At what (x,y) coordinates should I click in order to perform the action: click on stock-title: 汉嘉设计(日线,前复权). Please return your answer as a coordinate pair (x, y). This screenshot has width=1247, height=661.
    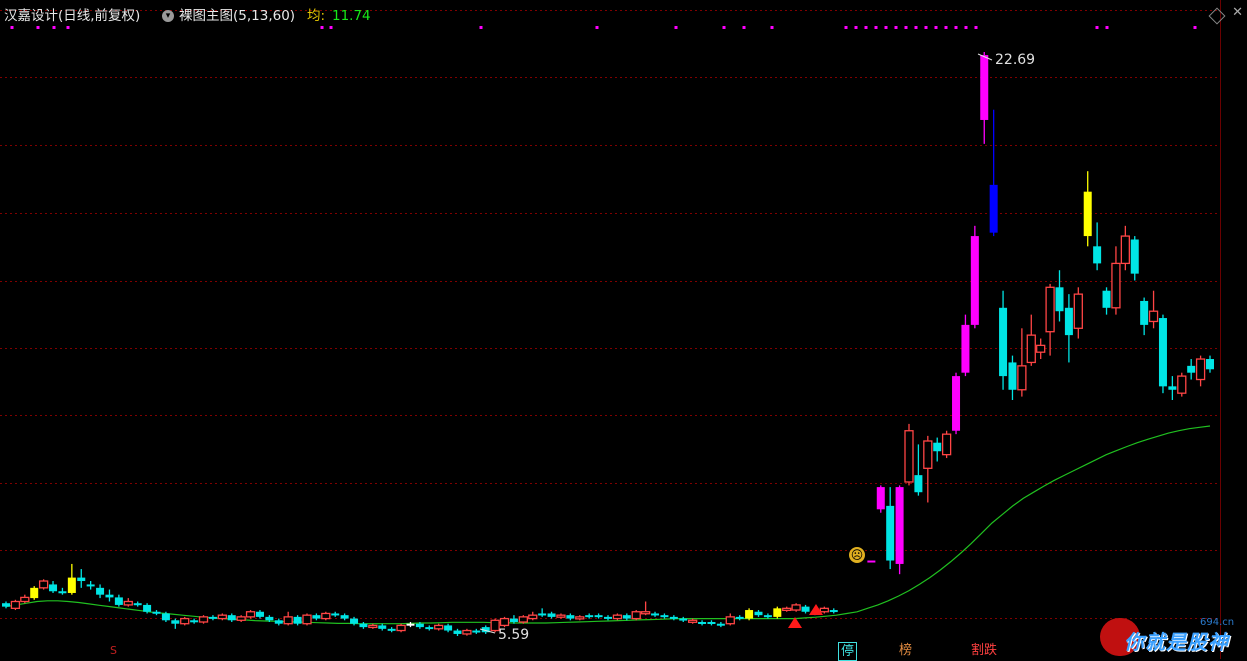
    Looking at the image, I should click on (72, 16).